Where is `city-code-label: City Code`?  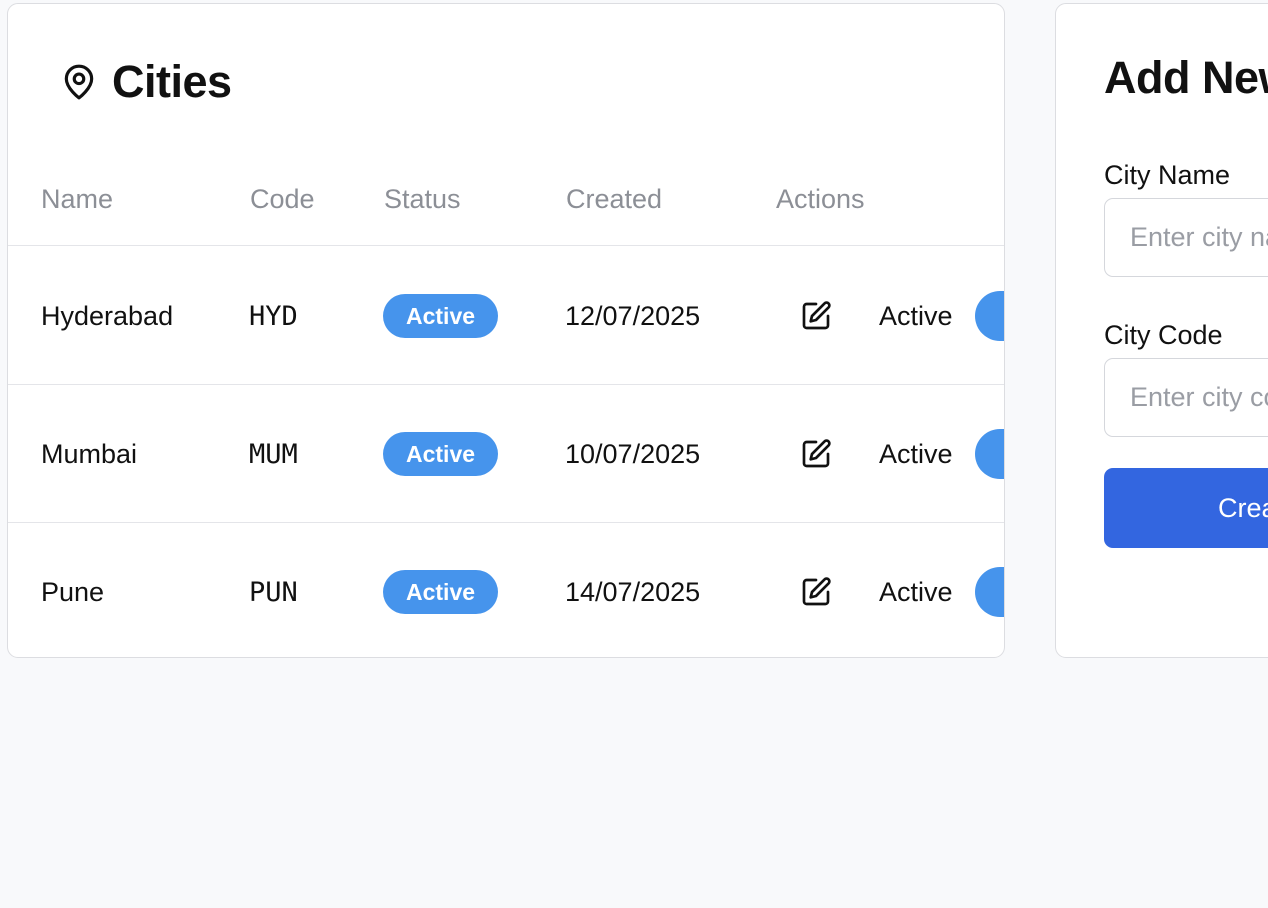
city-code-label: City Code is located at coordinates (1163, 335).